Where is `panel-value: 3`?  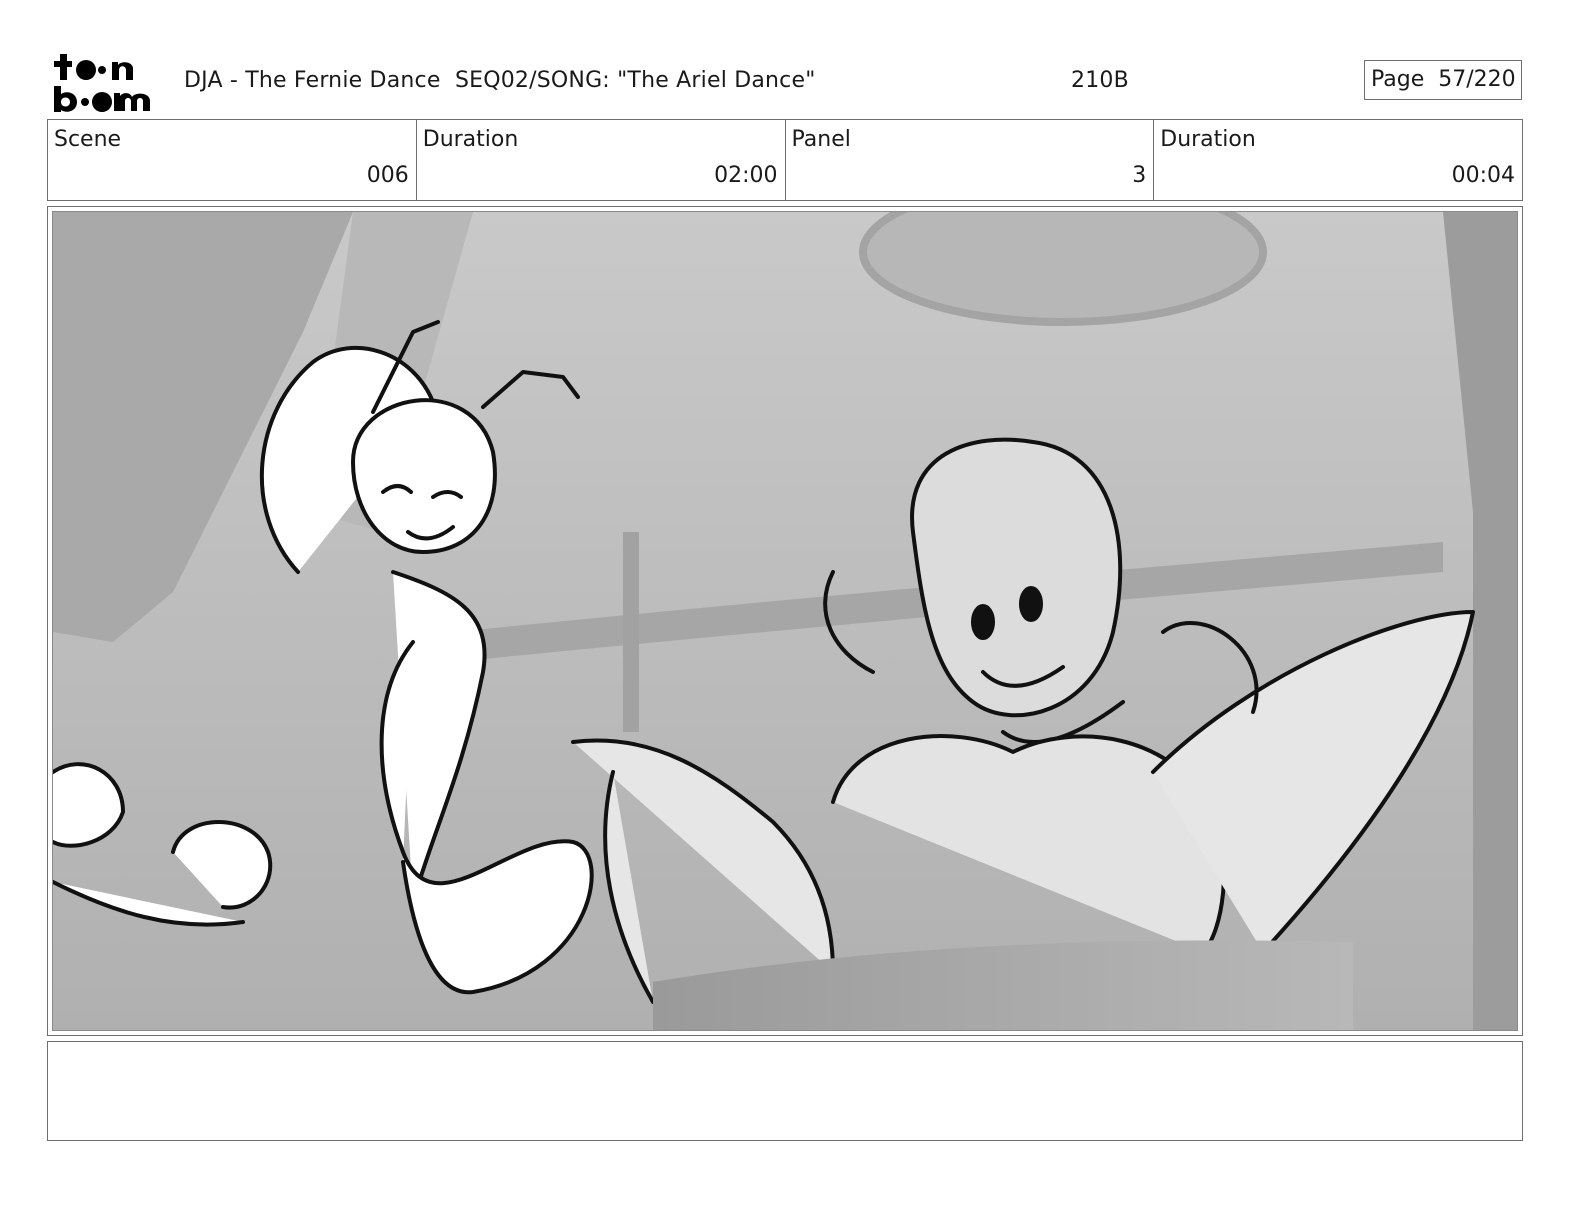 panel-value: 3 is located at coordinates (1139, 175).